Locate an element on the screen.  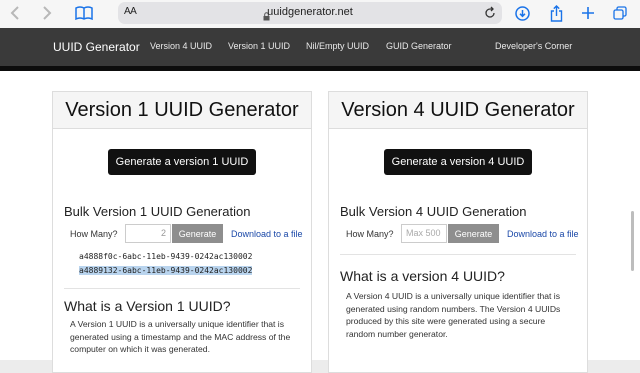
v4-bulk-title: Bulk Version 4 UUID Generation is located at coordinates (433, 211).